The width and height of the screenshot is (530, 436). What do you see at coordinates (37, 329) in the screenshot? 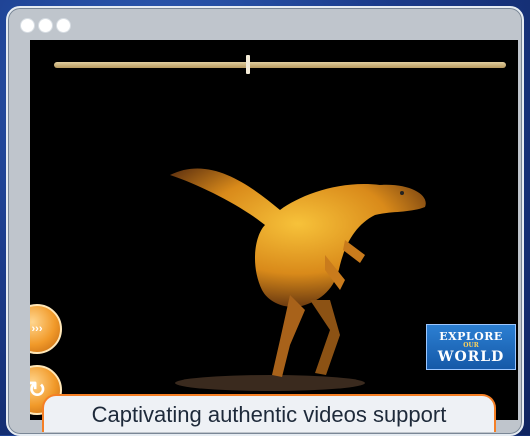
I see `next-icon: ›››` at bounding box center [37, 329].